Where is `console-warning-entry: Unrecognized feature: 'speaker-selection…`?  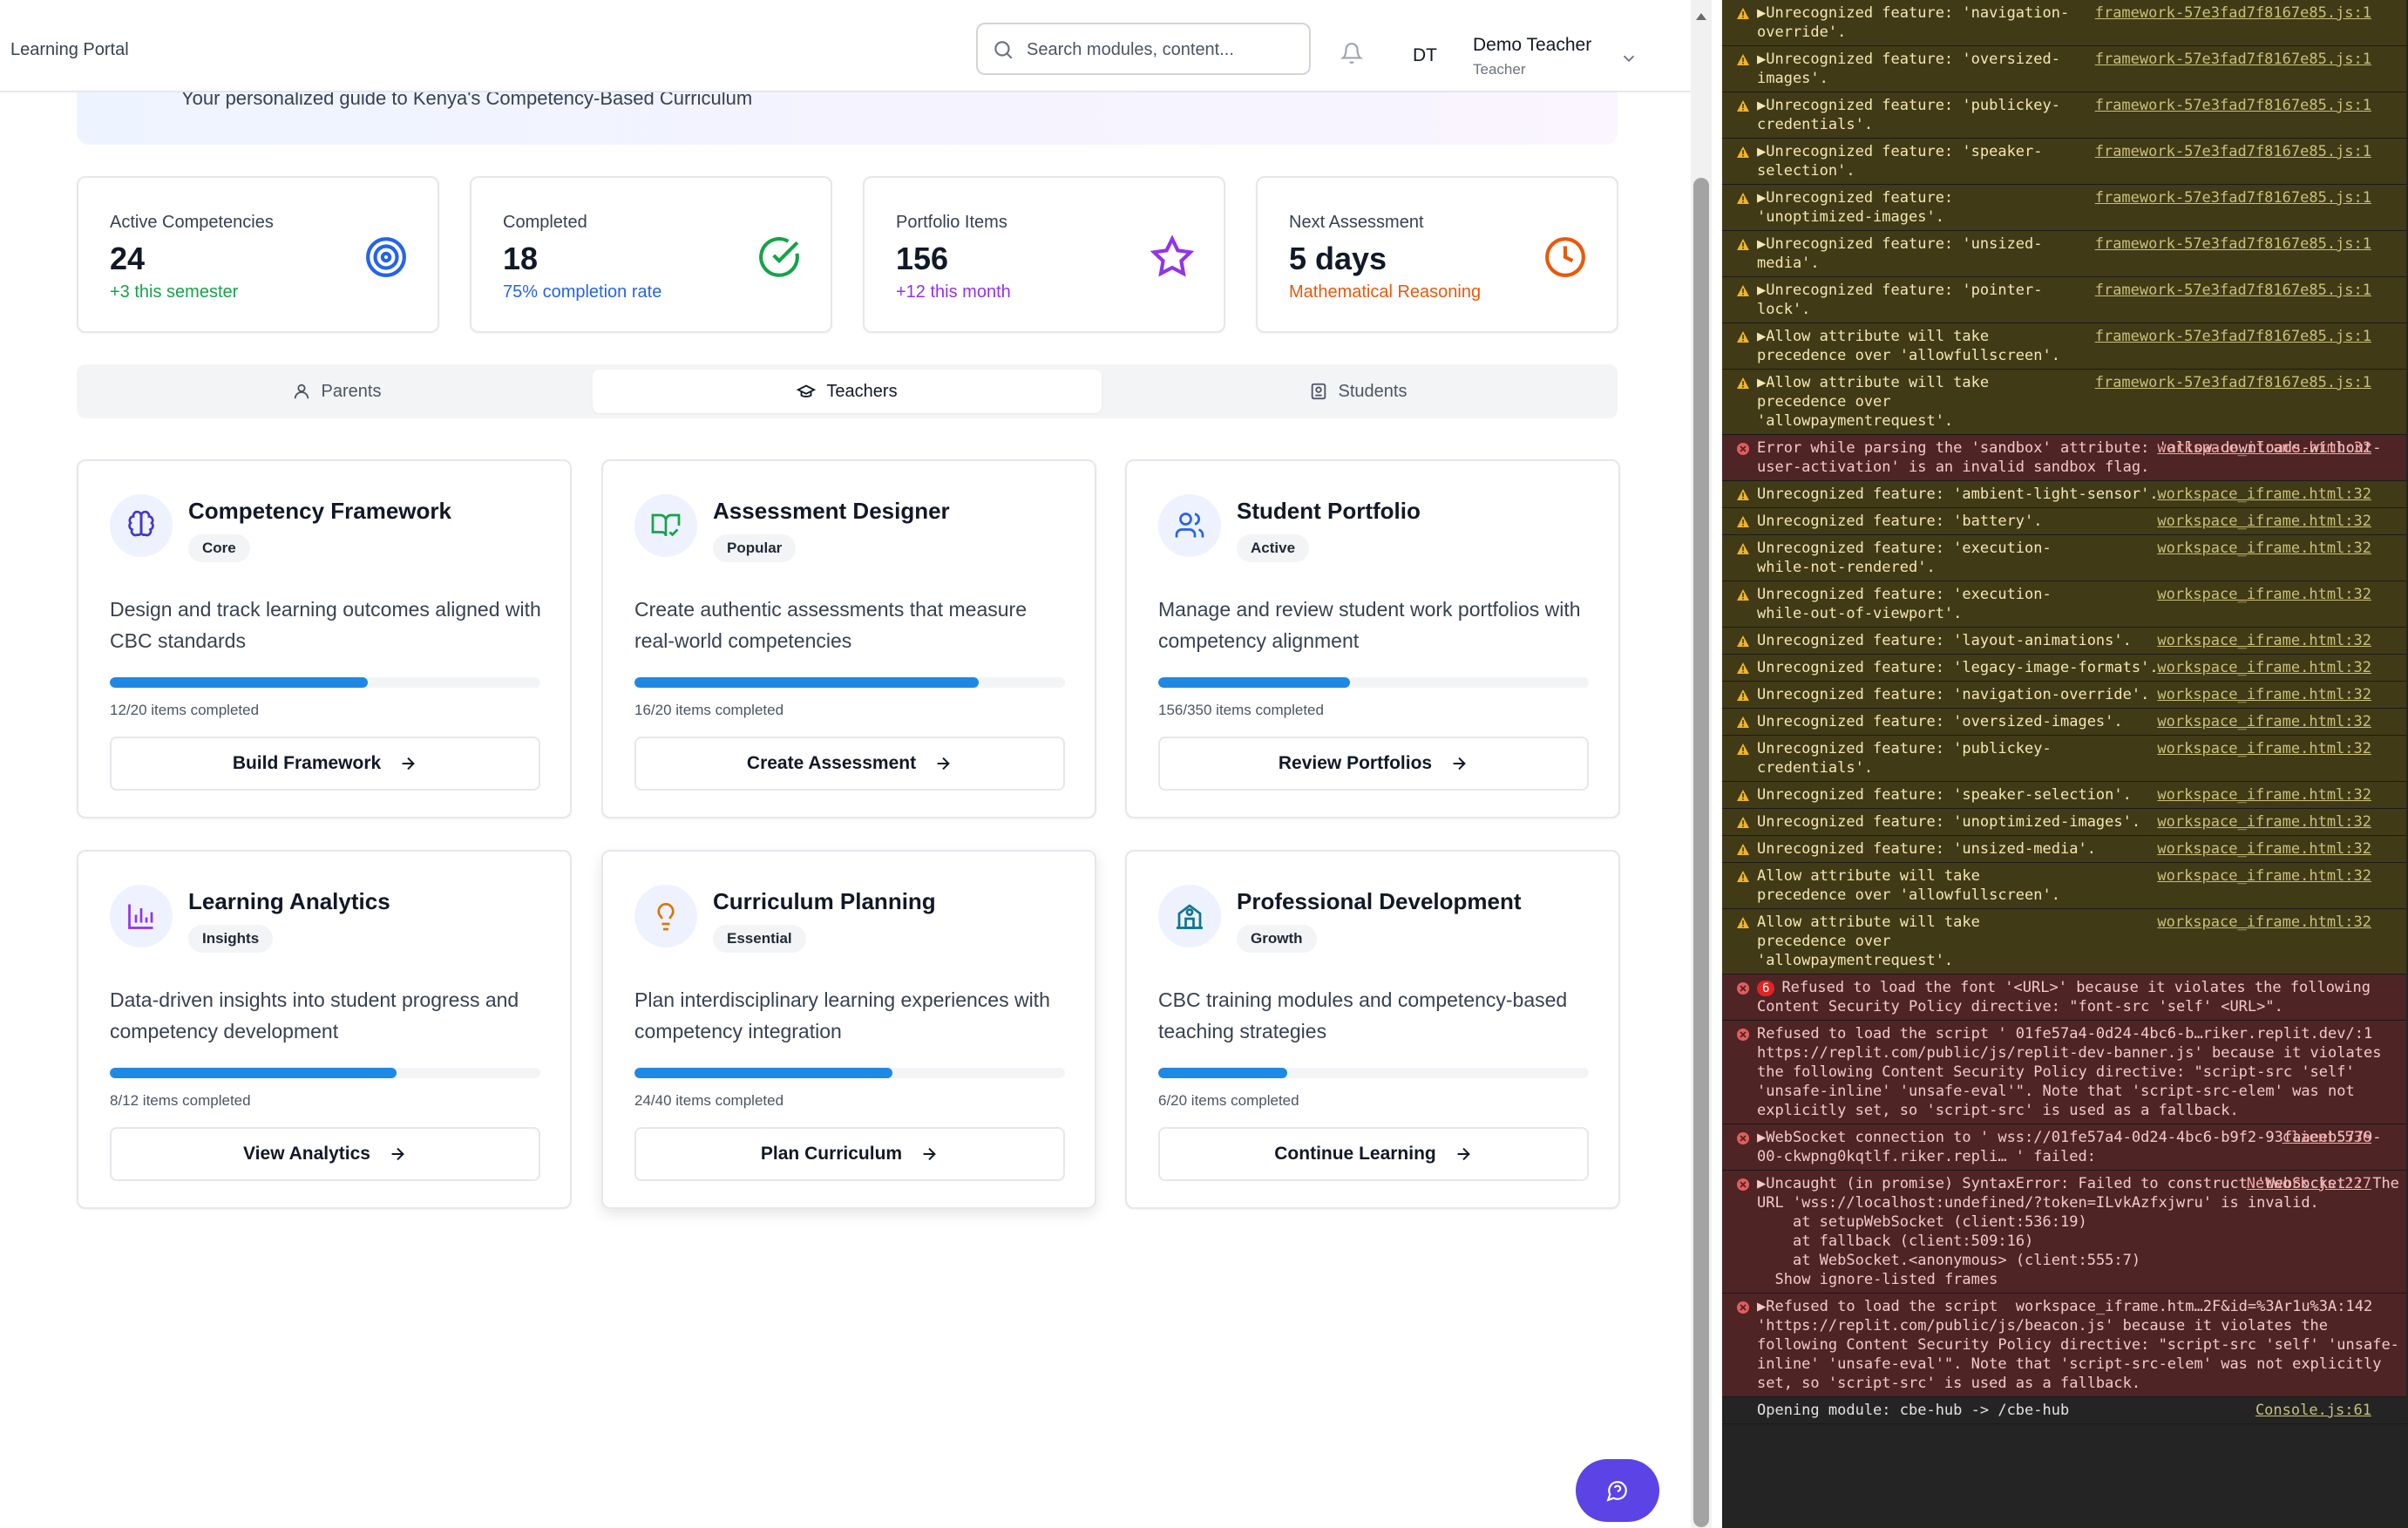
console-warning-entry: Unrecognized feature: 'speaker-selection… is located at coordinates (2064, 795).